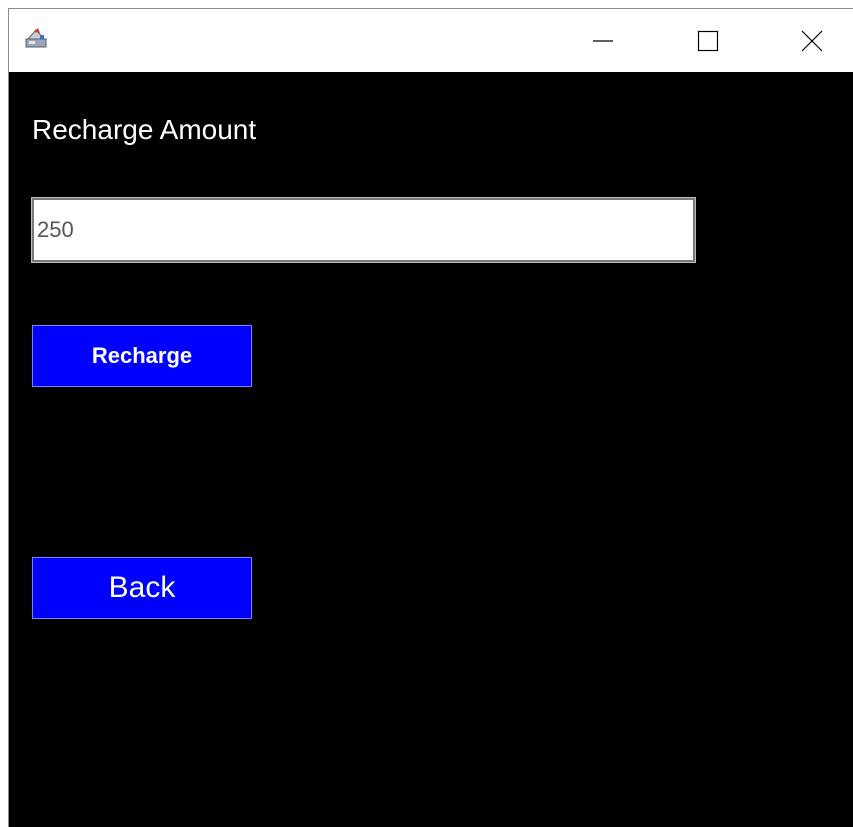  What do you see at coordinates (363, 230) in the screenshot?
I see `recharge-amount-input` at bounding box center [363, 230].